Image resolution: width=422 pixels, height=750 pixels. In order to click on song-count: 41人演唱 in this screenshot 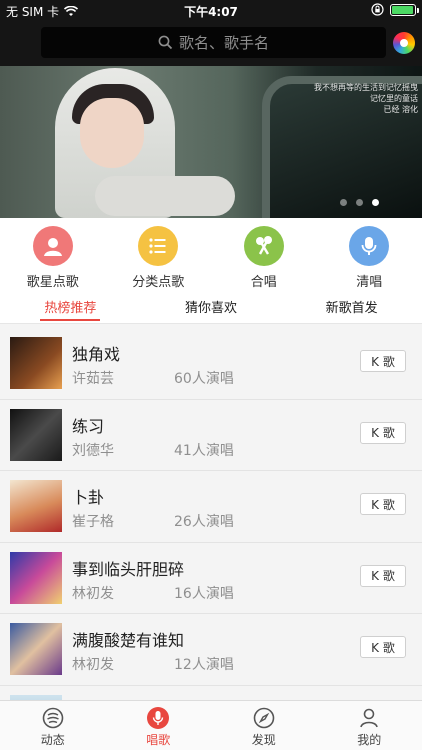, I will do `click(204, 450)`.